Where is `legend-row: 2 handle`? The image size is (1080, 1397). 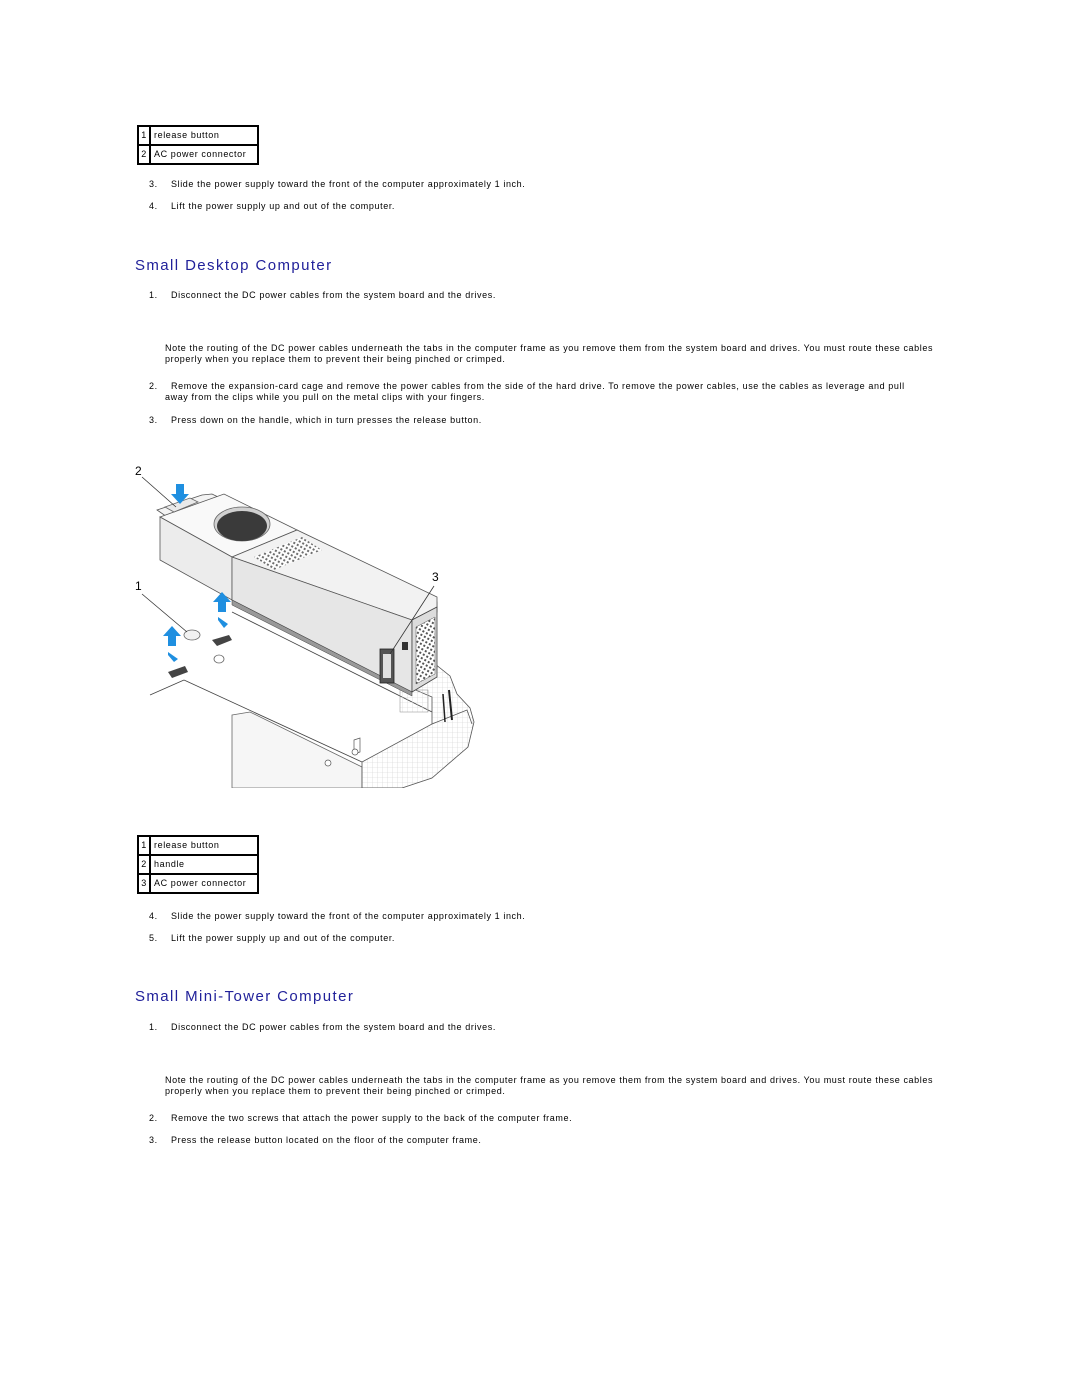
legend-row: 2 handle is located at coordinates (198, 864).